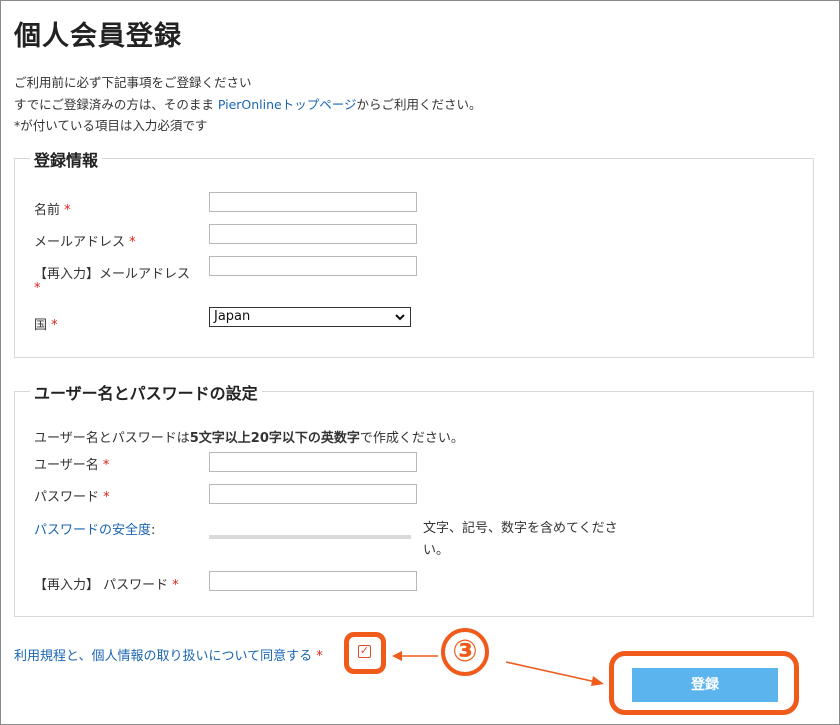  What do you see at coordinates (397, 656) in the screenshot?
I see `arrowhead-left-icon` at bounding box center [397, 656].